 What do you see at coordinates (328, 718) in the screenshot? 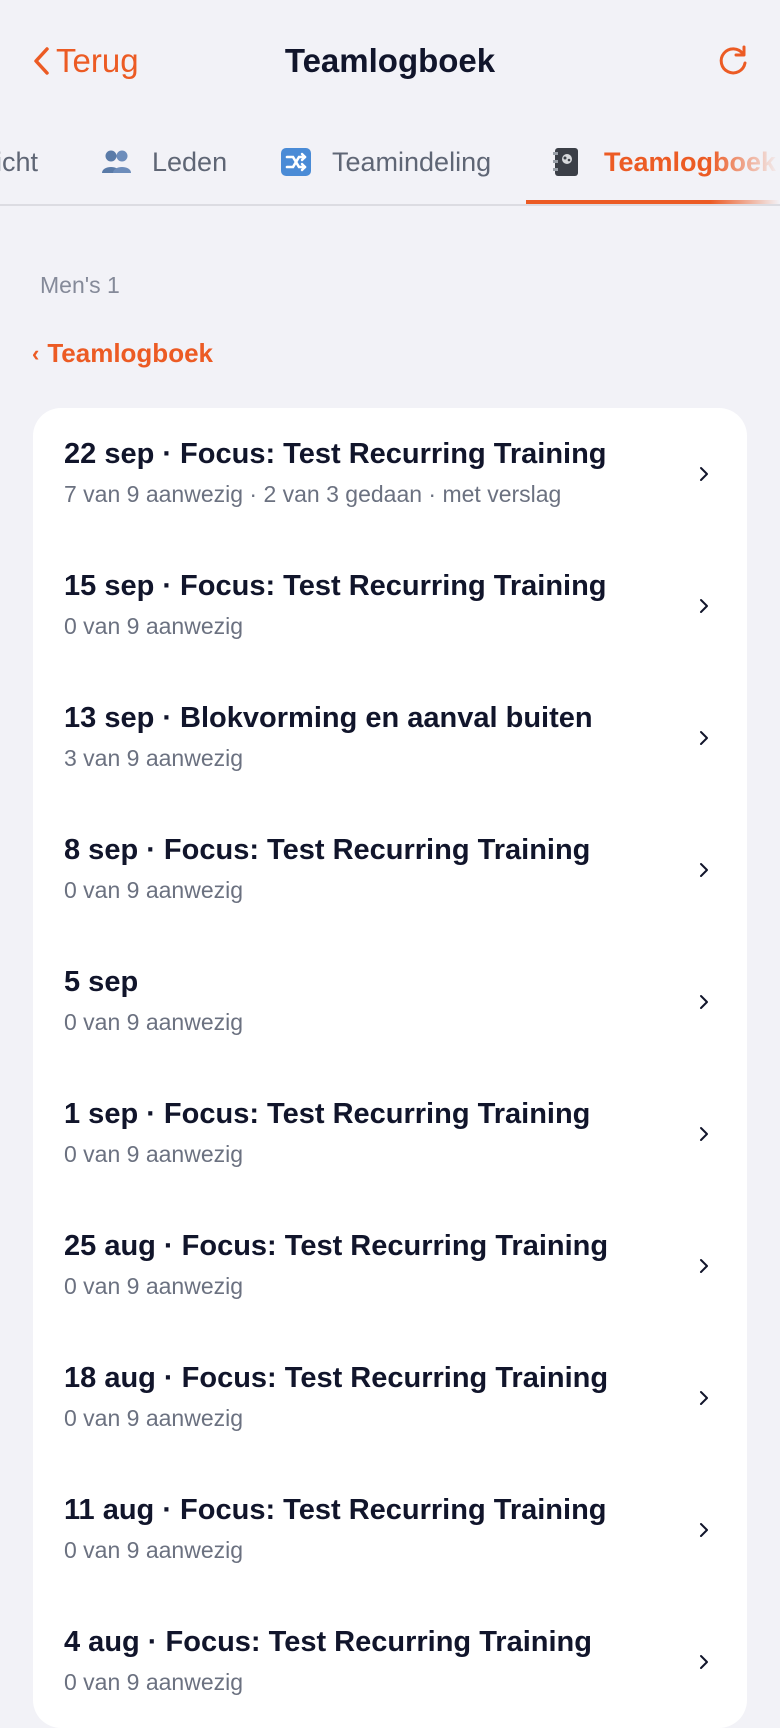
I see `entry-title: 13 sep · Blokvorming en aanval buiten` at bounding box center [328, 718].